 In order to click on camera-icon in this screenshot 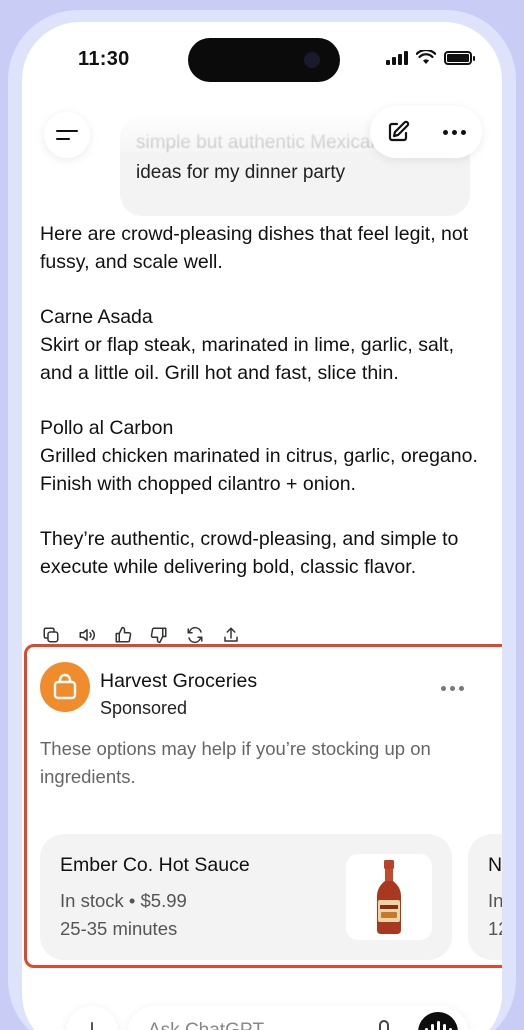, I will do `click(312, 60)`.